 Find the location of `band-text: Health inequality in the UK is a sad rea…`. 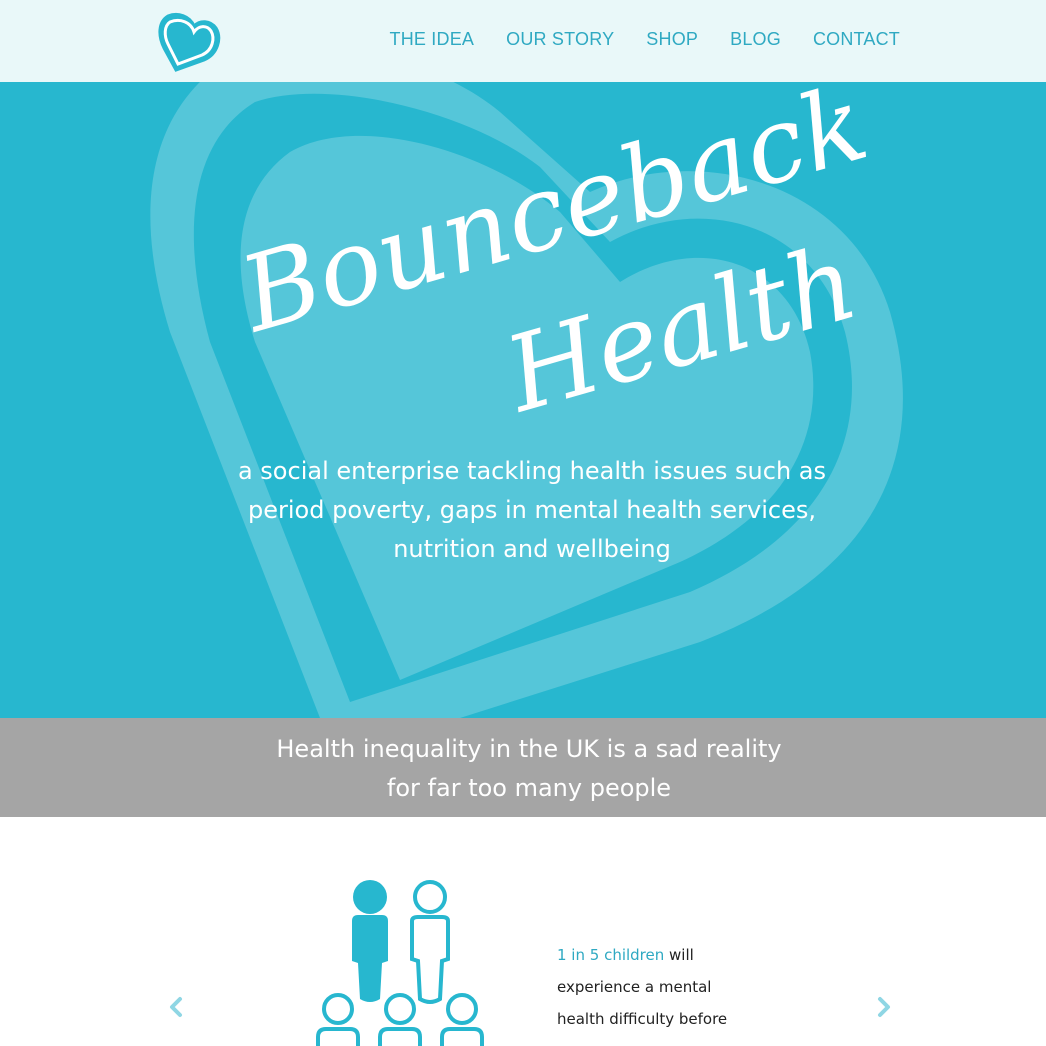

band-text: Health inequality in the UK is a sad rea… is located at coordinates (529, 768).